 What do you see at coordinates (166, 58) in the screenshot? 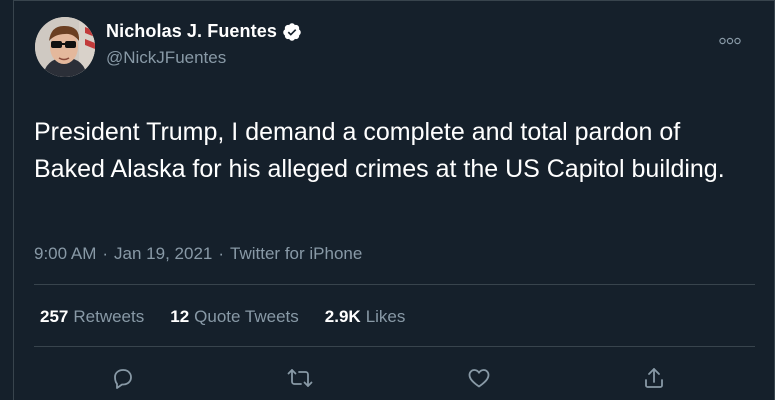
I see `author-handle: @NickJFuentes` at bounding box center [166, 58].